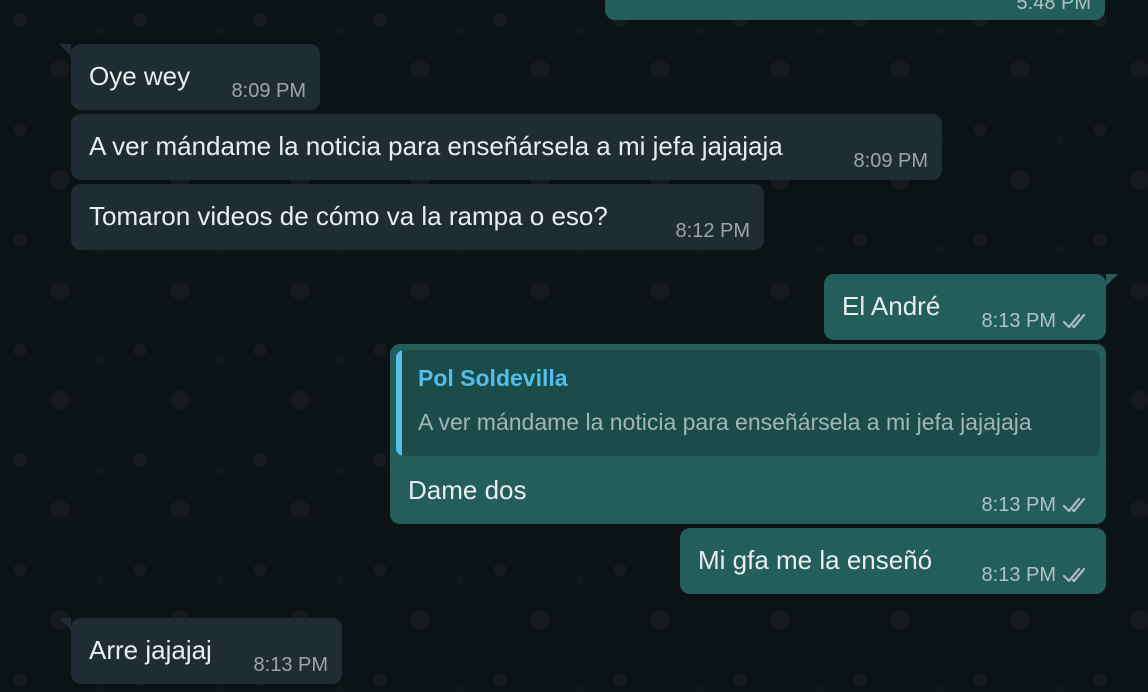 The height and width of the screenshot is (692, 1148). What do you see at coordinates (971, 307) in the screenshot?
I see `message-outgoing: El André 8:13 PM` at bounding box center [971, 307].